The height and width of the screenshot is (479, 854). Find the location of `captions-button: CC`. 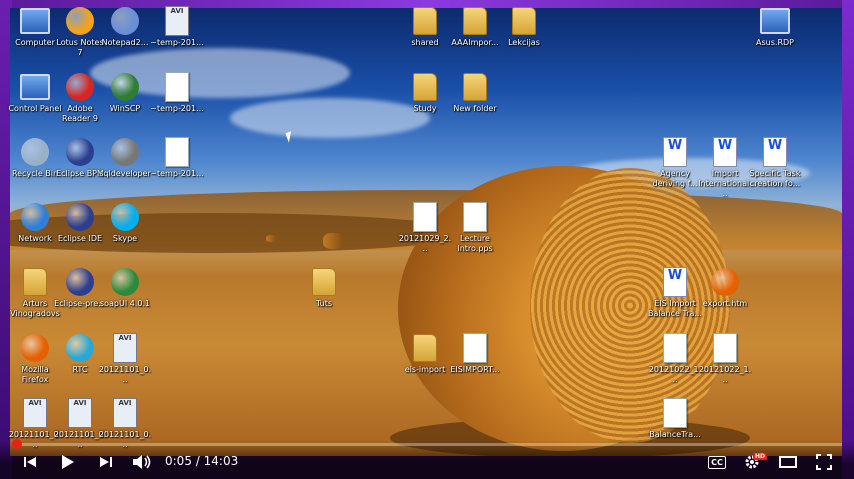

captions-button: CC is located at coordinates (717, 462).